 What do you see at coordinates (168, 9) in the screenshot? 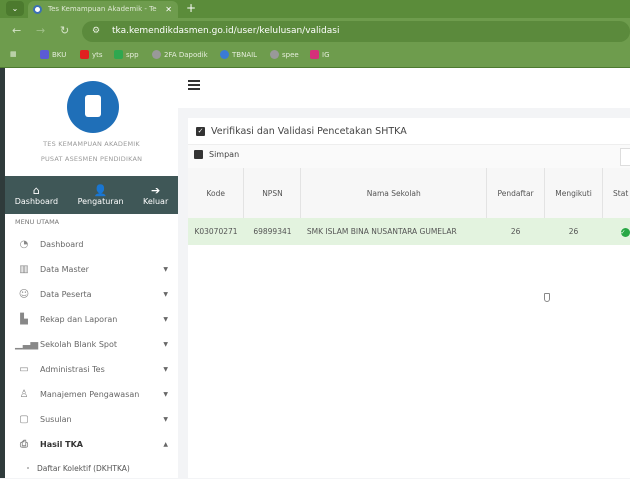
I see `close-tab-icon: ✕` at bounding box center [168, 9].